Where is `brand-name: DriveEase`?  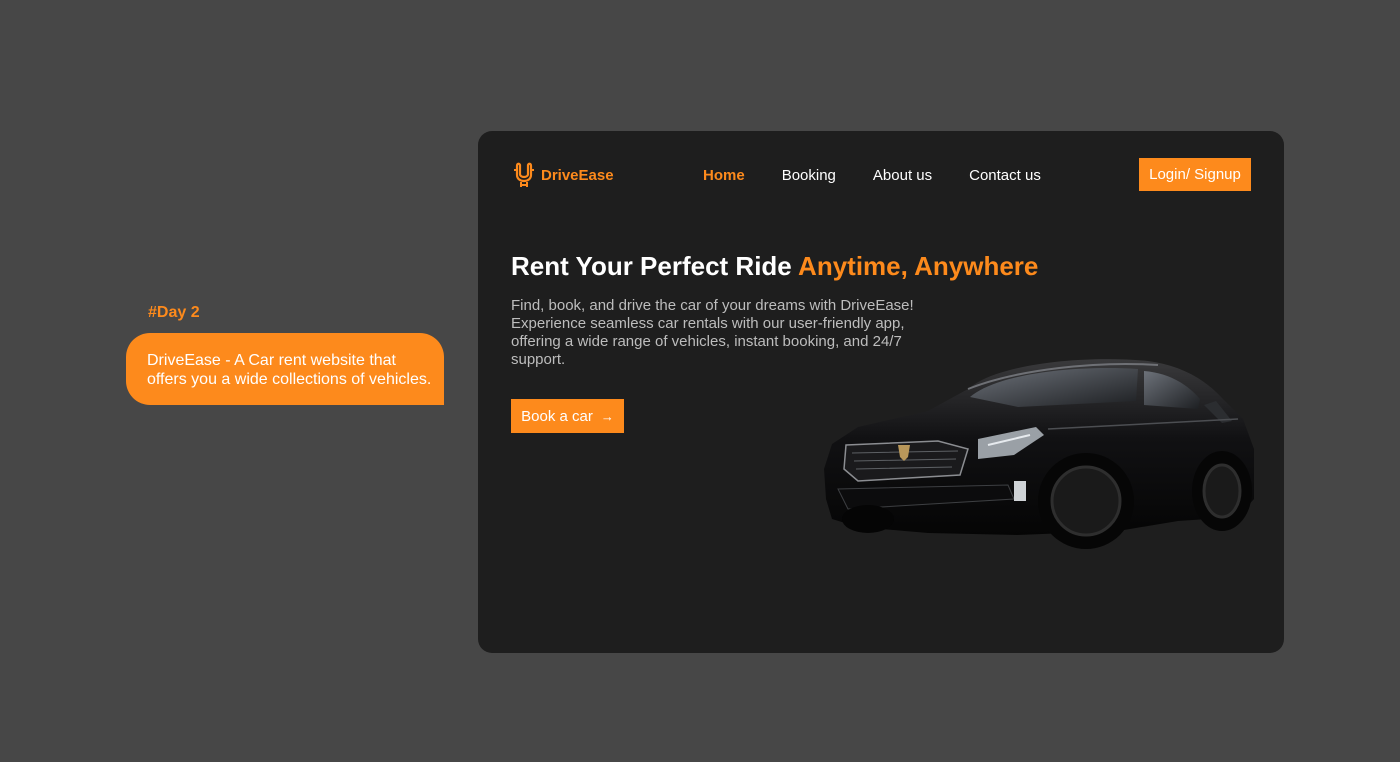 brand-name: DriveEase is located at coordinates (577, 175).